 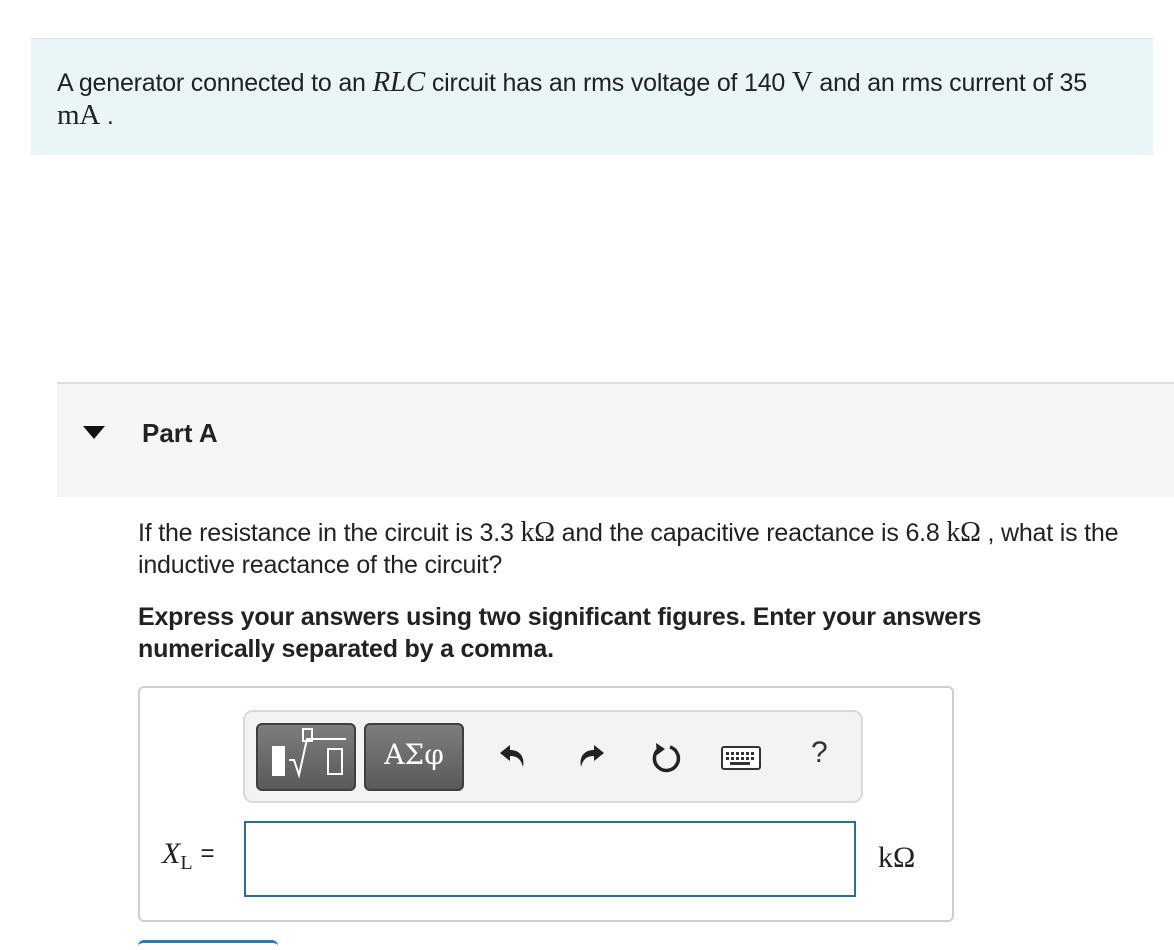 What do you see at coordinates (329, 533) in the screenshot?
I see `question-segment: If the resistance in the circuit is 3.3` at bounding box center [329, 533].